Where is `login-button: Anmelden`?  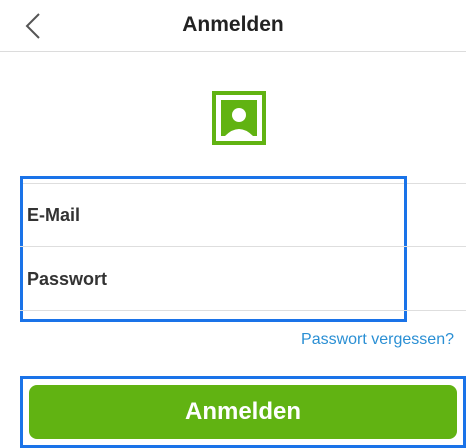
login-button: Anmelden is located at coordinates (243, 412).